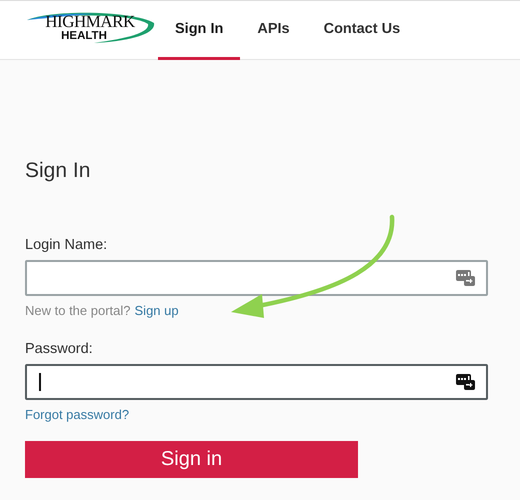 This screenshot has width=520, height=500. I want to click on text-link: Forgot password?, so click(77, 414).